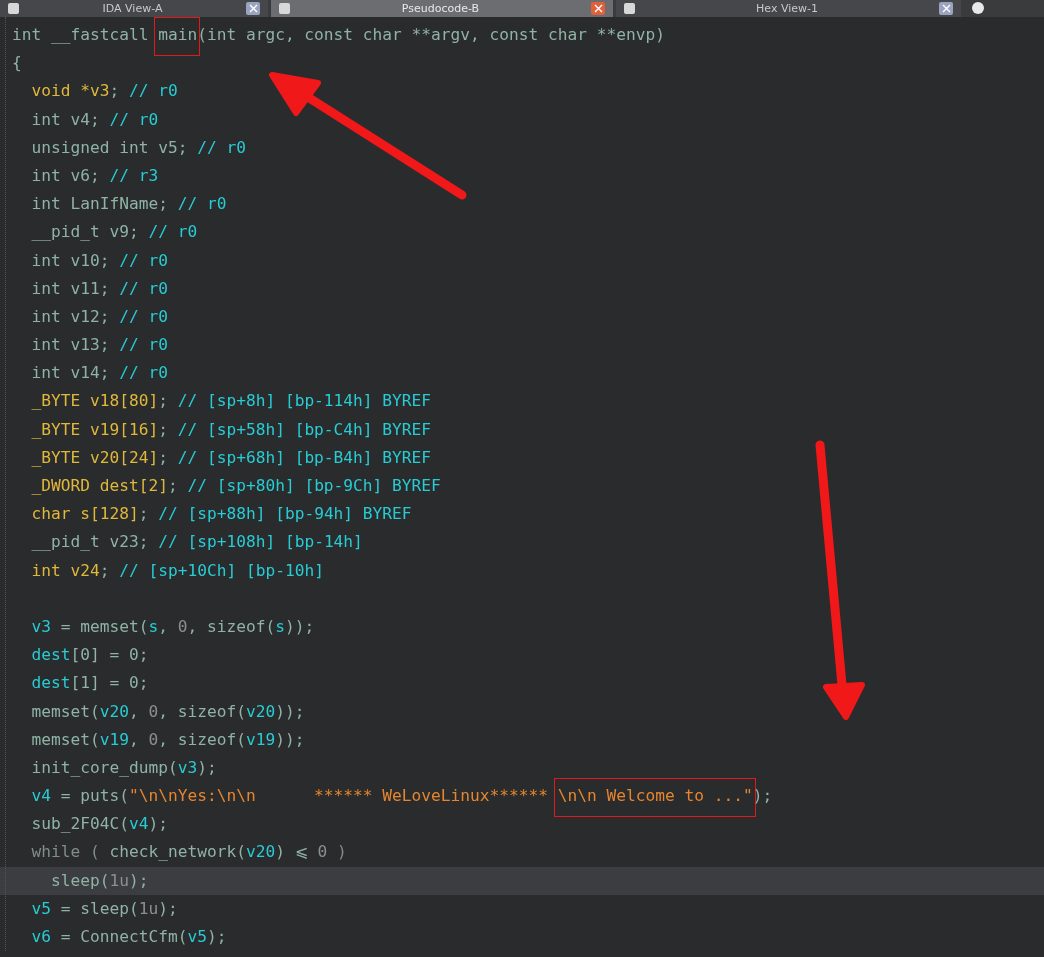  What do you see at coordinates (231, 401) in the screenshot?
I see `code-line: _BYTE v18[80]; // [sp+8h] [bp-114h] BYREF` at bounding box center [231, 401].